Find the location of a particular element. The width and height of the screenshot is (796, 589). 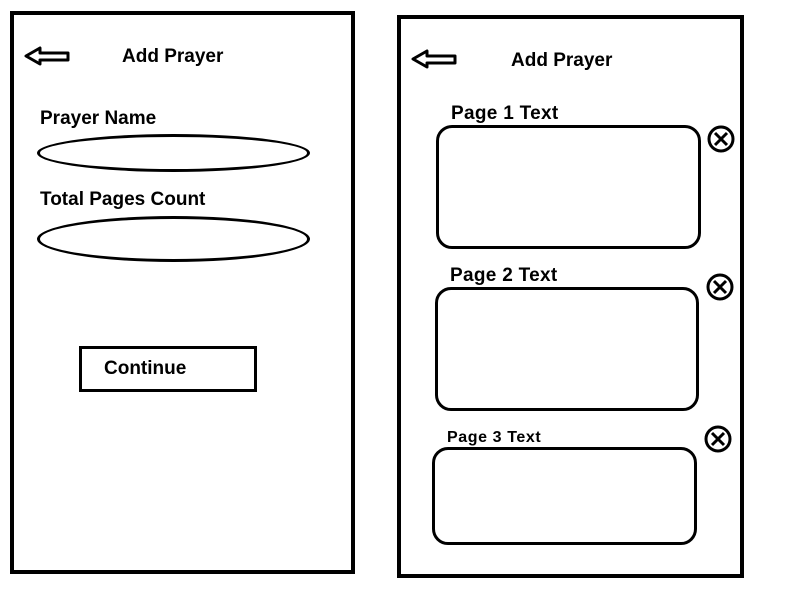

page-2-label: Page 2 Text is located at coordinates (504, 275).